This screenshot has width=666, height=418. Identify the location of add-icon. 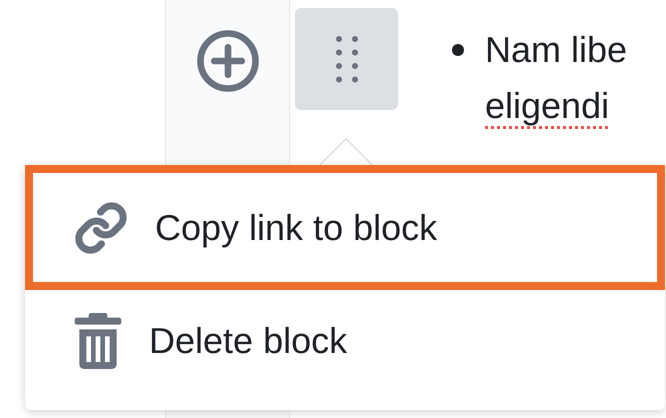
(227, 61).